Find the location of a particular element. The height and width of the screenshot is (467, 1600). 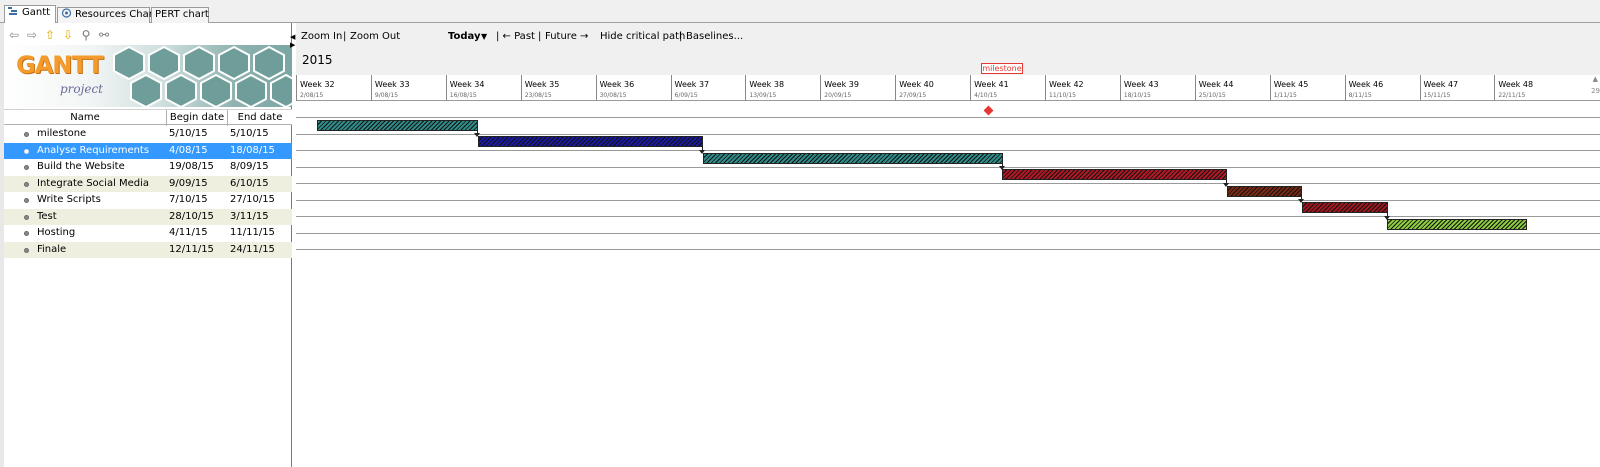

table-row: Hosting 4/11/15 11/11/15 is located at coordinates (148, 233).